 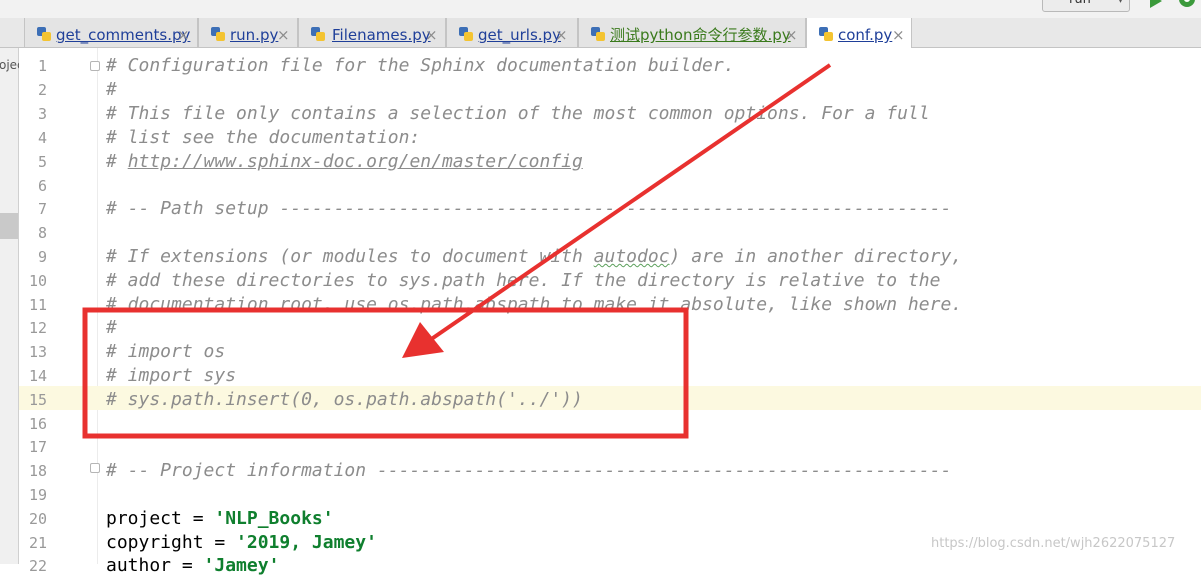 What do you see at coordinates (263, 138) in the screenshot?
I see `code-line-4: # list see the documentation:` at bounding box center [263, 138].